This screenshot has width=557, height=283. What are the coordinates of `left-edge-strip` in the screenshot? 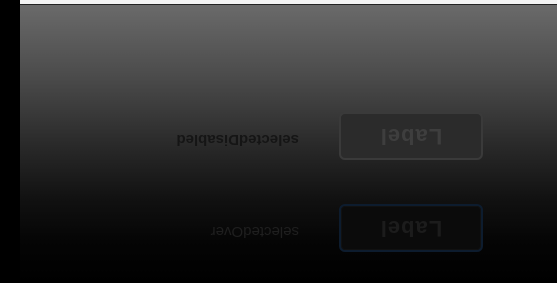 It's located at (10, 141).